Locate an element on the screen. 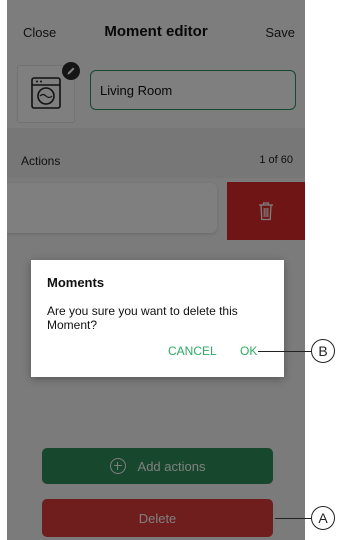 This screenshot has height=540, width=337. dialog-cancel-button: CANCEL is located at coordinates (192, 351).